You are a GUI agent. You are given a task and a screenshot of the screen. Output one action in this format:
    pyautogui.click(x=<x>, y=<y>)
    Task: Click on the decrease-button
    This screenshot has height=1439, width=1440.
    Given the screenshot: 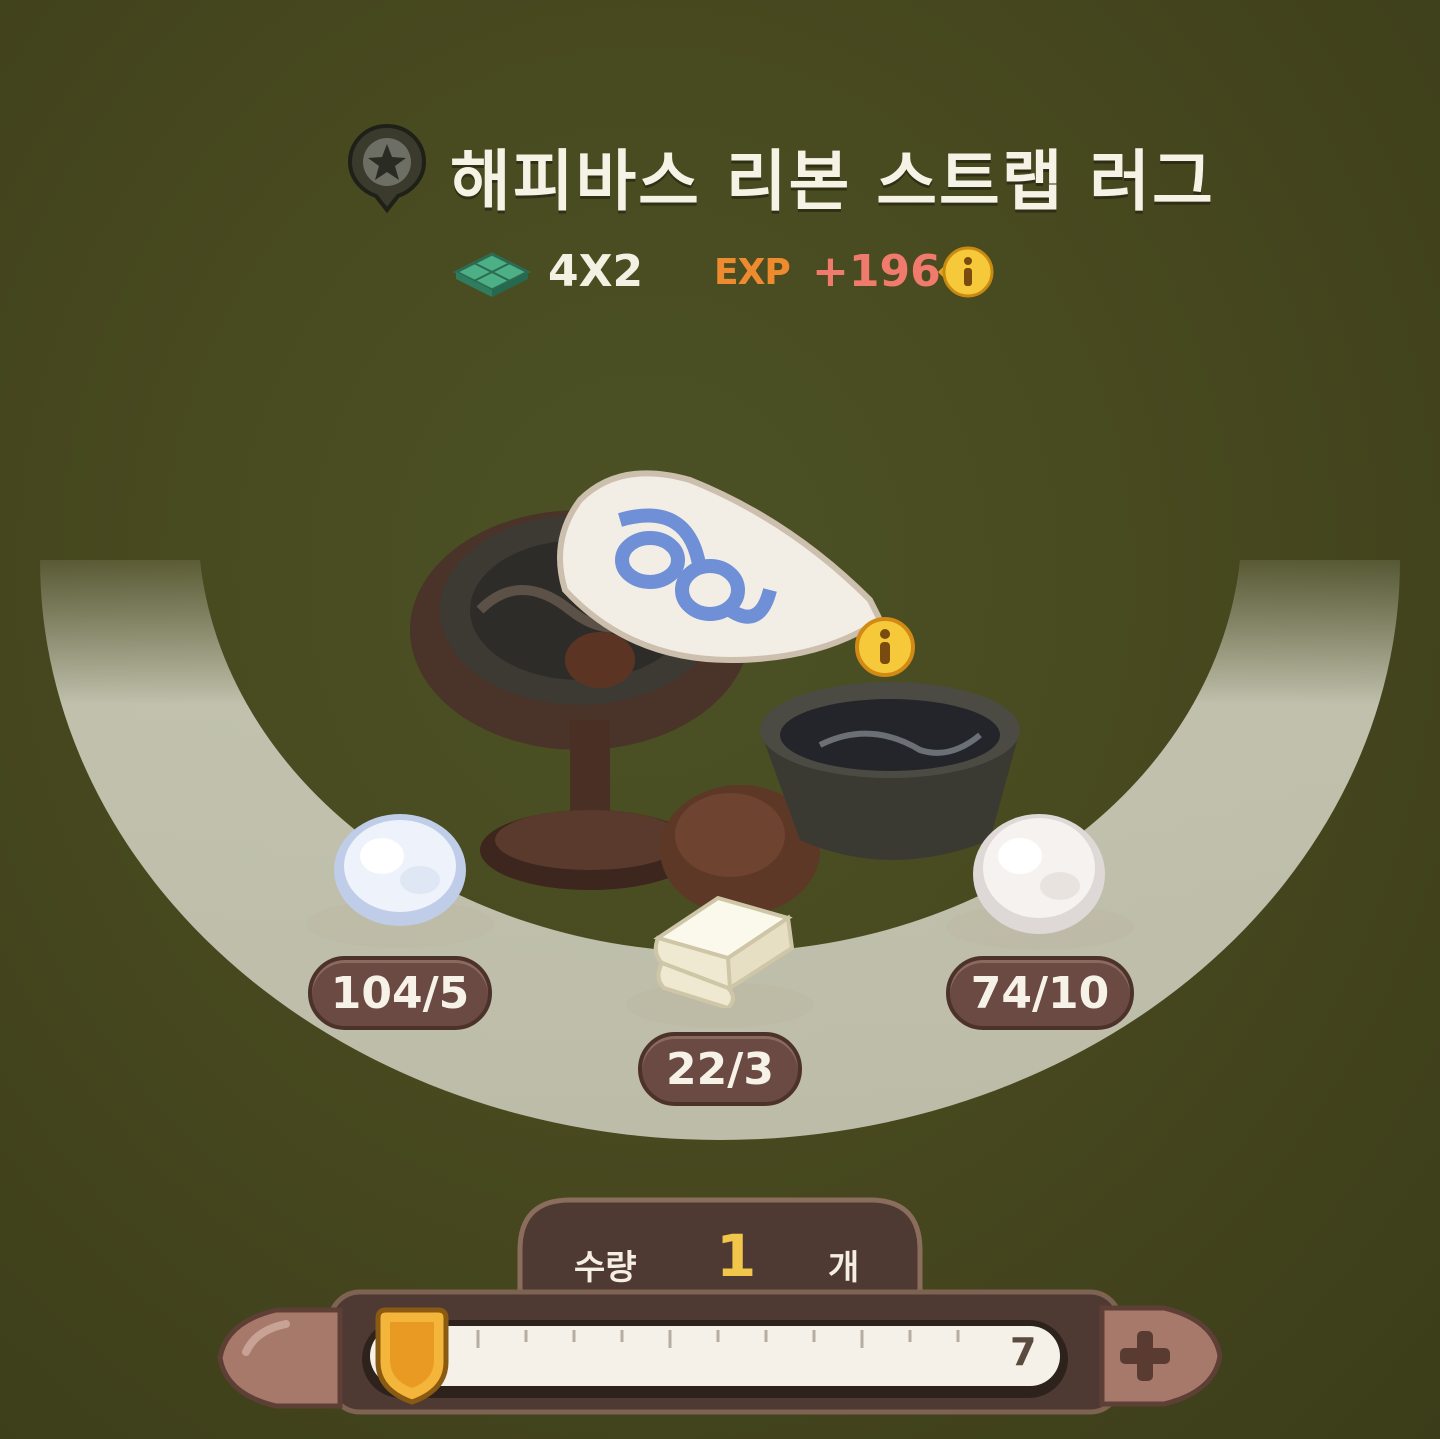 What is the action you would take?
    pyautogui.click(x=281, y=1358)
    